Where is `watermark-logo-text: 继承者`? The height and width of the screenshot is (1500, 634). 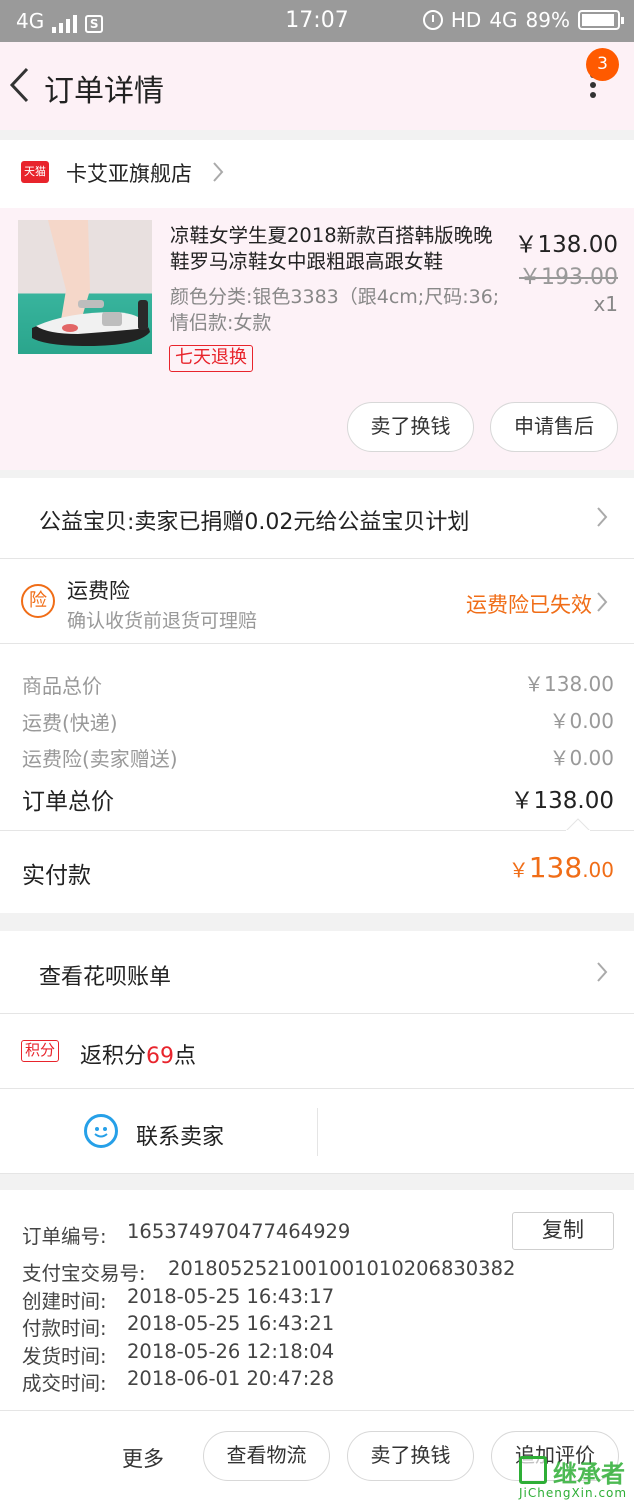 watermark-logo-text: 继承者 is located at coordinates (589, 1474).